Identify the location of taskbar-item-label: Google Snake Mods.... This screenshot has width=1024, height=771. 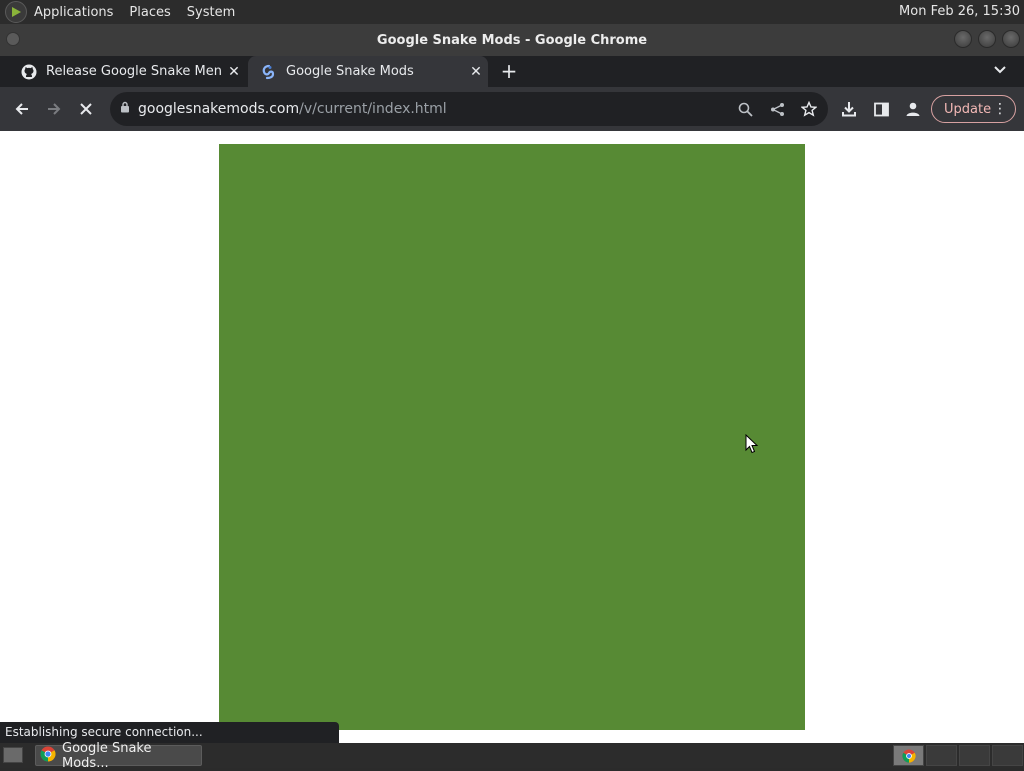
(107, 755).